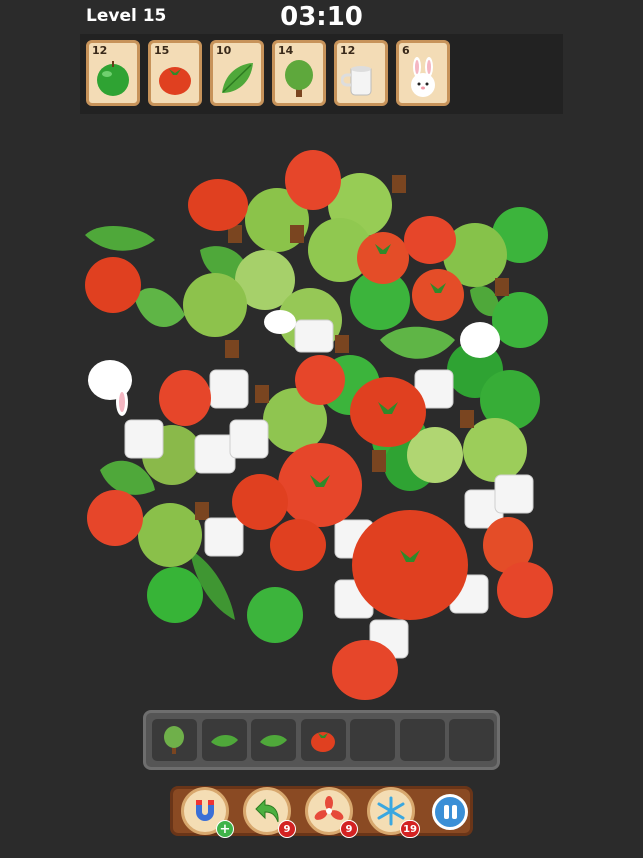  Describe the element at coordinates (356, 81) in the screenshot. I see `mug-icon` at that location.